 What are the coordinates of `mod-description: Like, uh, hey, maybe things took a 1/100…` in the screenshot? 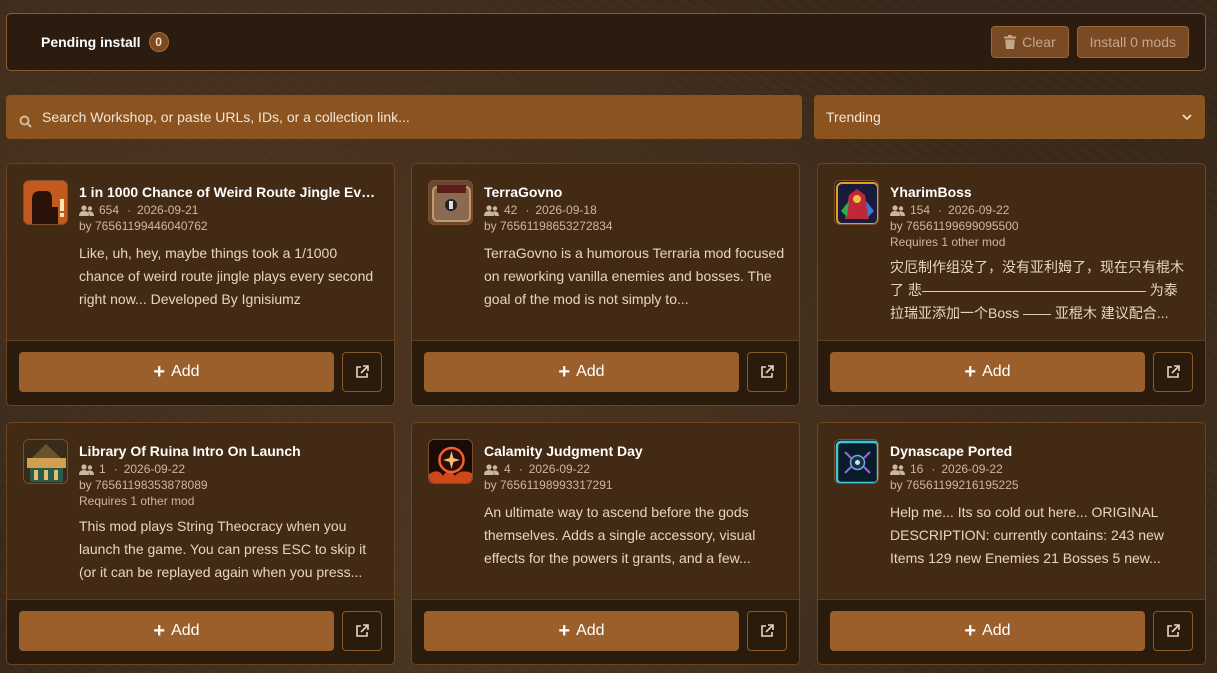 It's located at (226, 276).